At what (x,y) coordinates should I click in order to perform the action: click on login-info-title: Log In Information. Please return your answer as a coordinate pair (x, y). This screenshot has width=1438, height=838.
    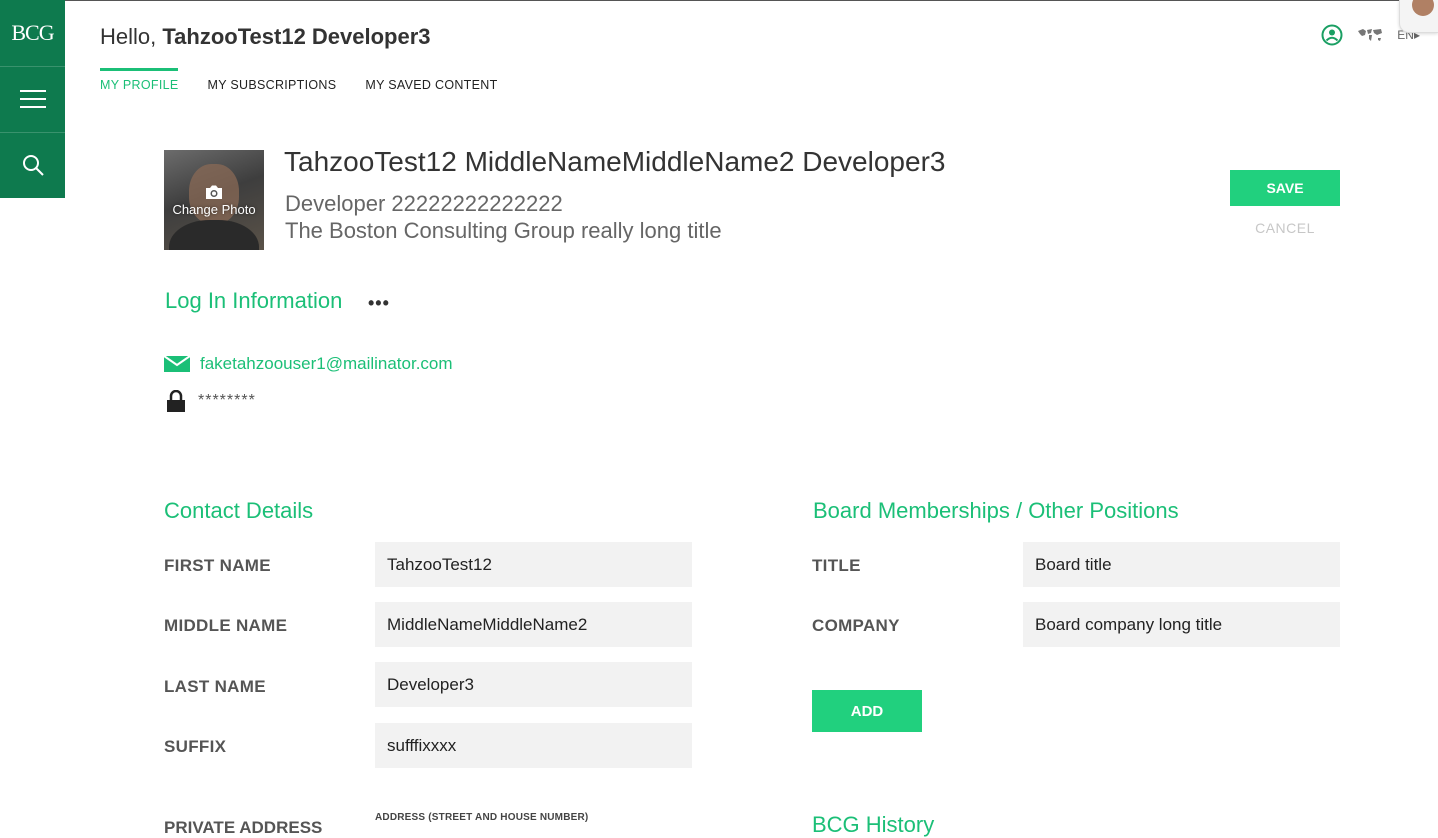
    Looking at the image, I should click on (254, 300).